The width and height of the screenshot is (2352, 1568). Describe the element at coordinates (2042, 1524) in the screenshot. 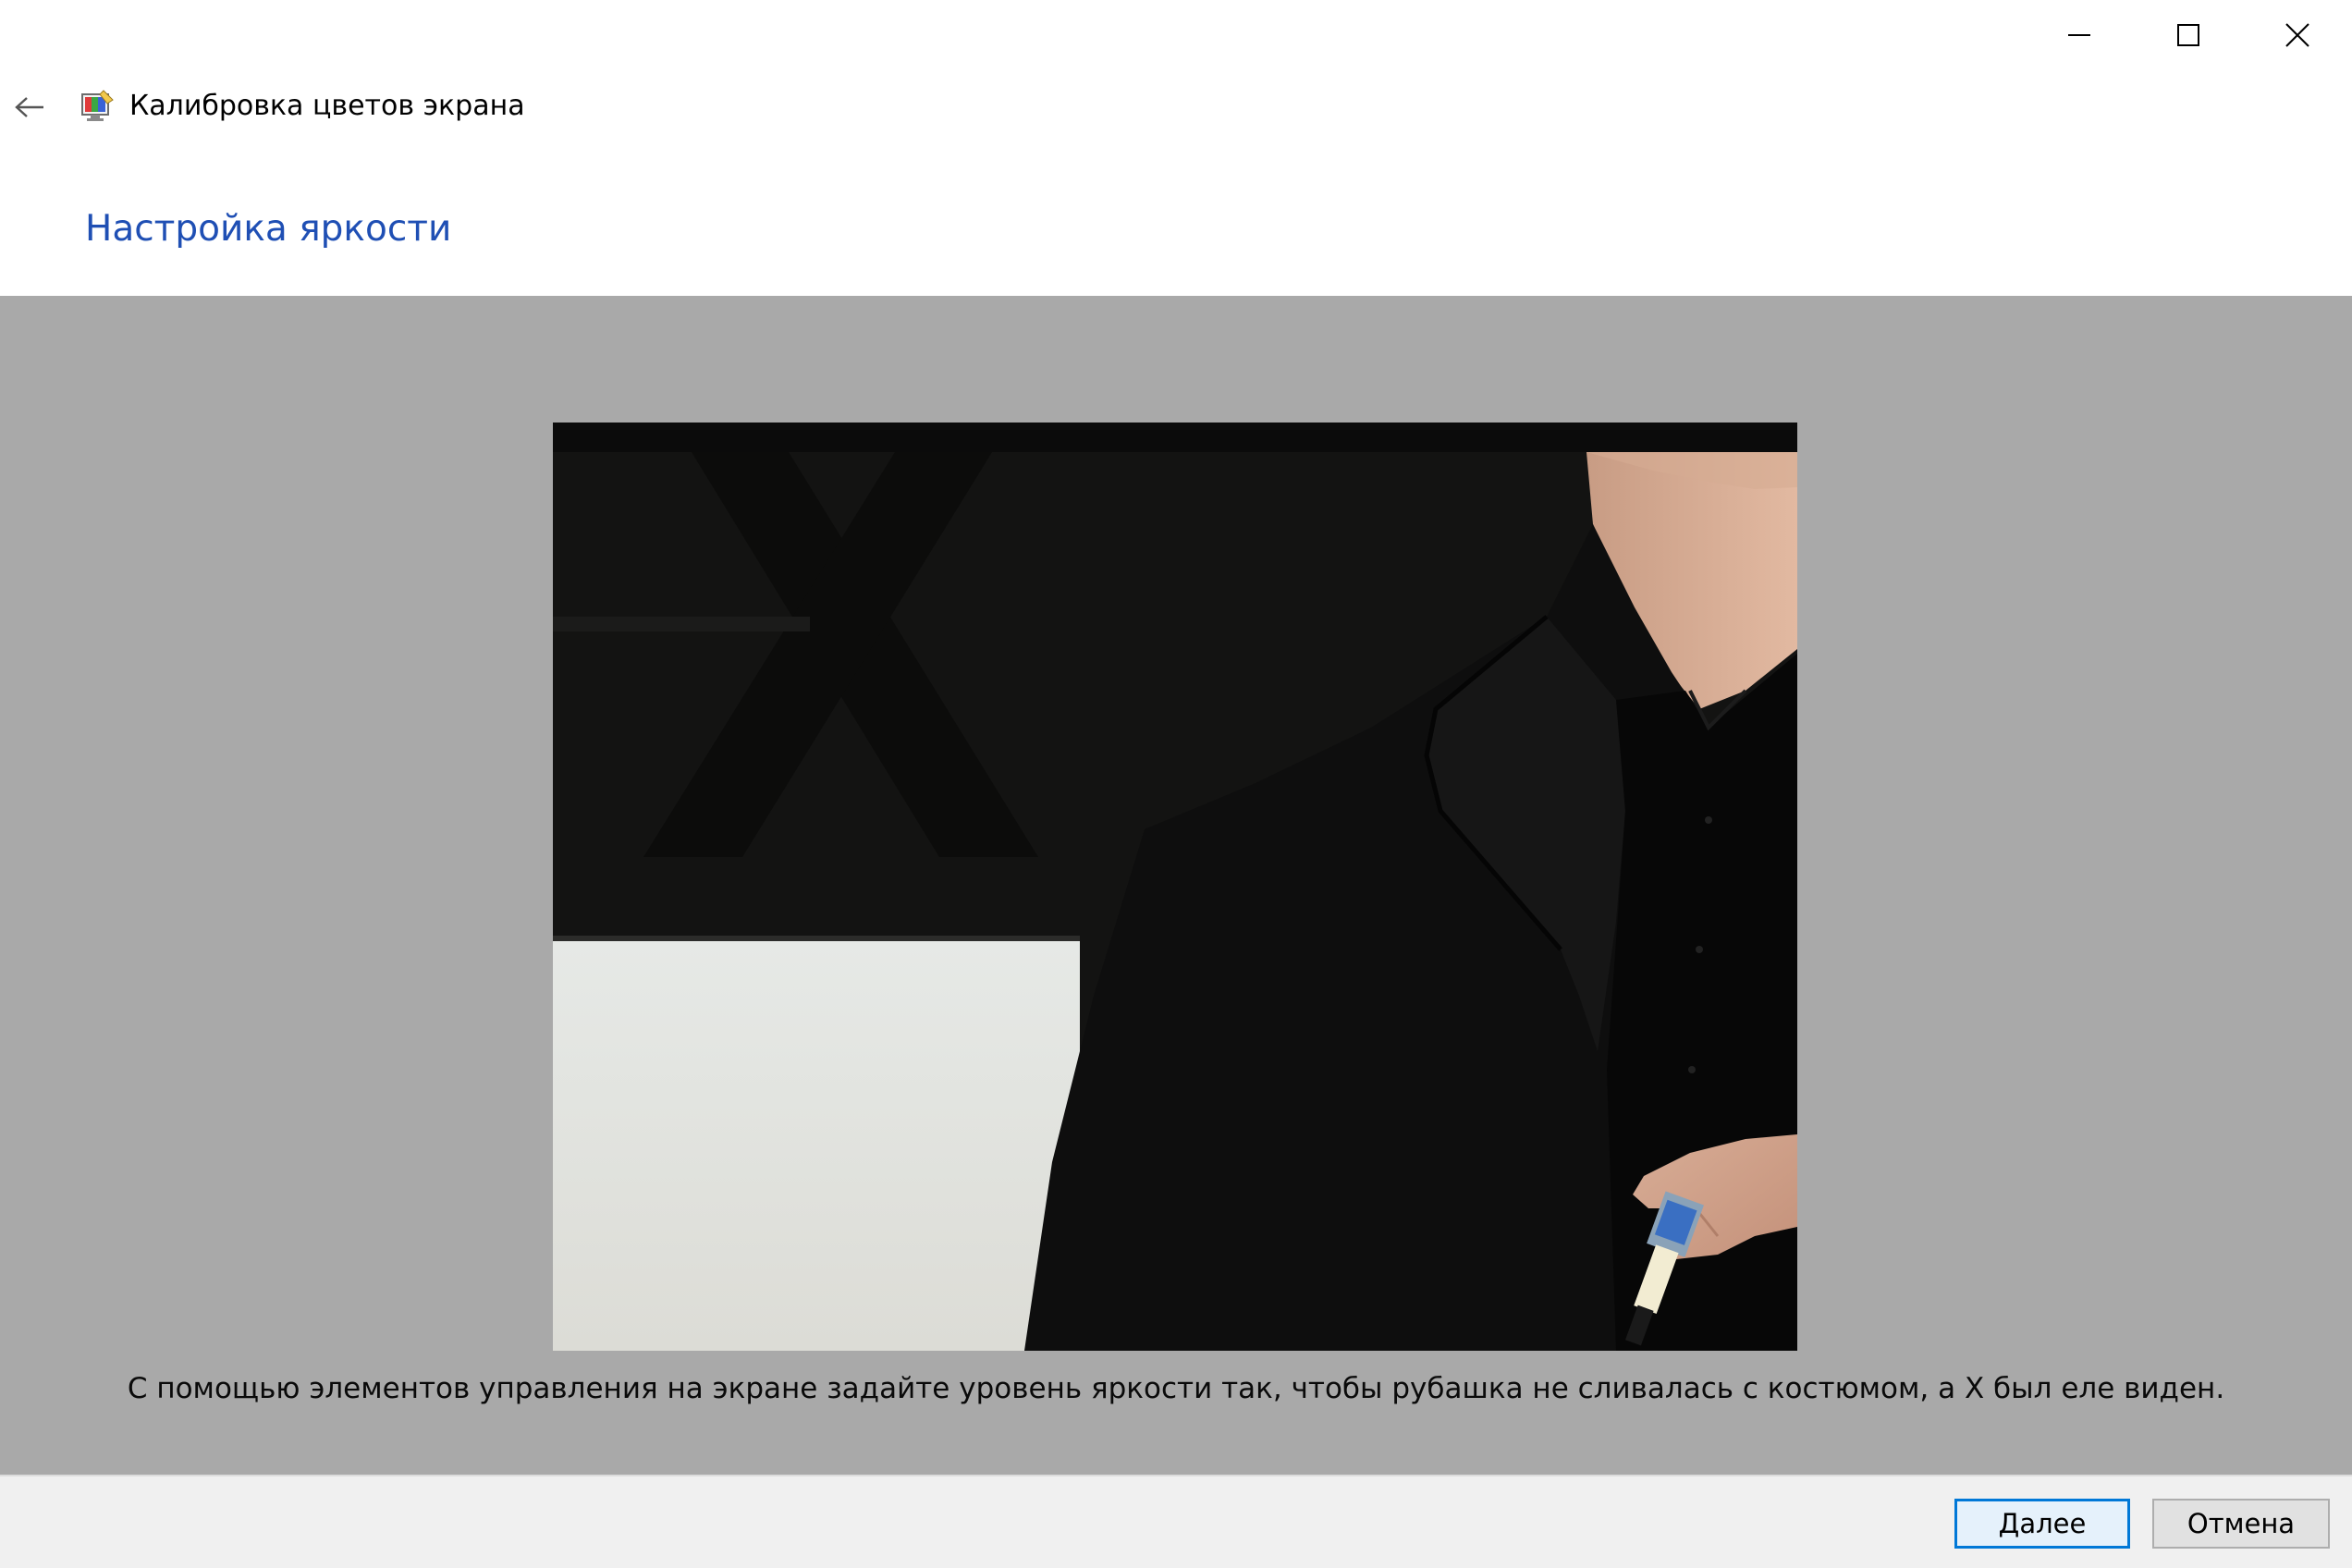

I see `next-button: Далее` at that location.